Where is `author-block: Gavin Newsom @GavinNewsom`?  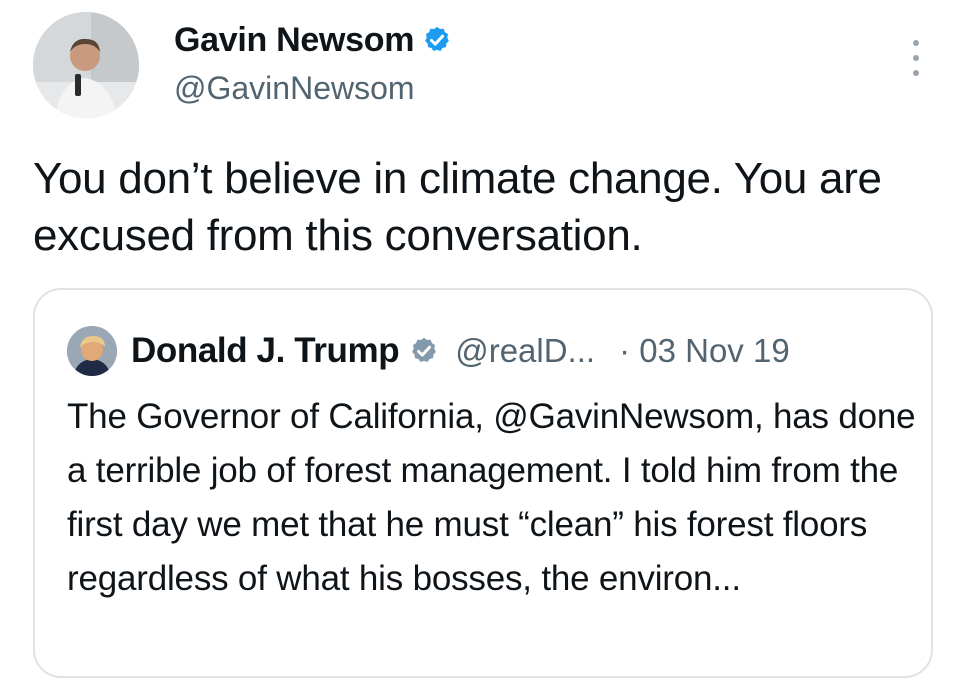 author-block: Gavin Newsom @GavinNewsom is located at coordinates (313, 64).